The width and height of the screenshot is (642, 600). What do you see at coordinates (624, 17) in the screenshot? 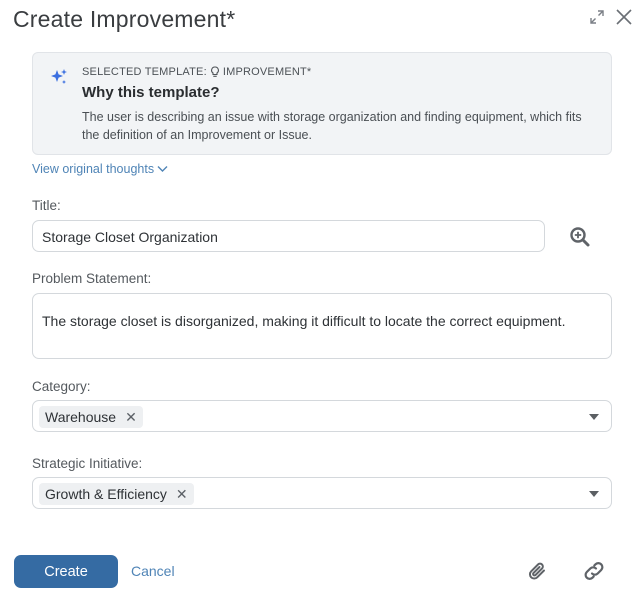
I see `close-icon` at bounding box center [624, 17].